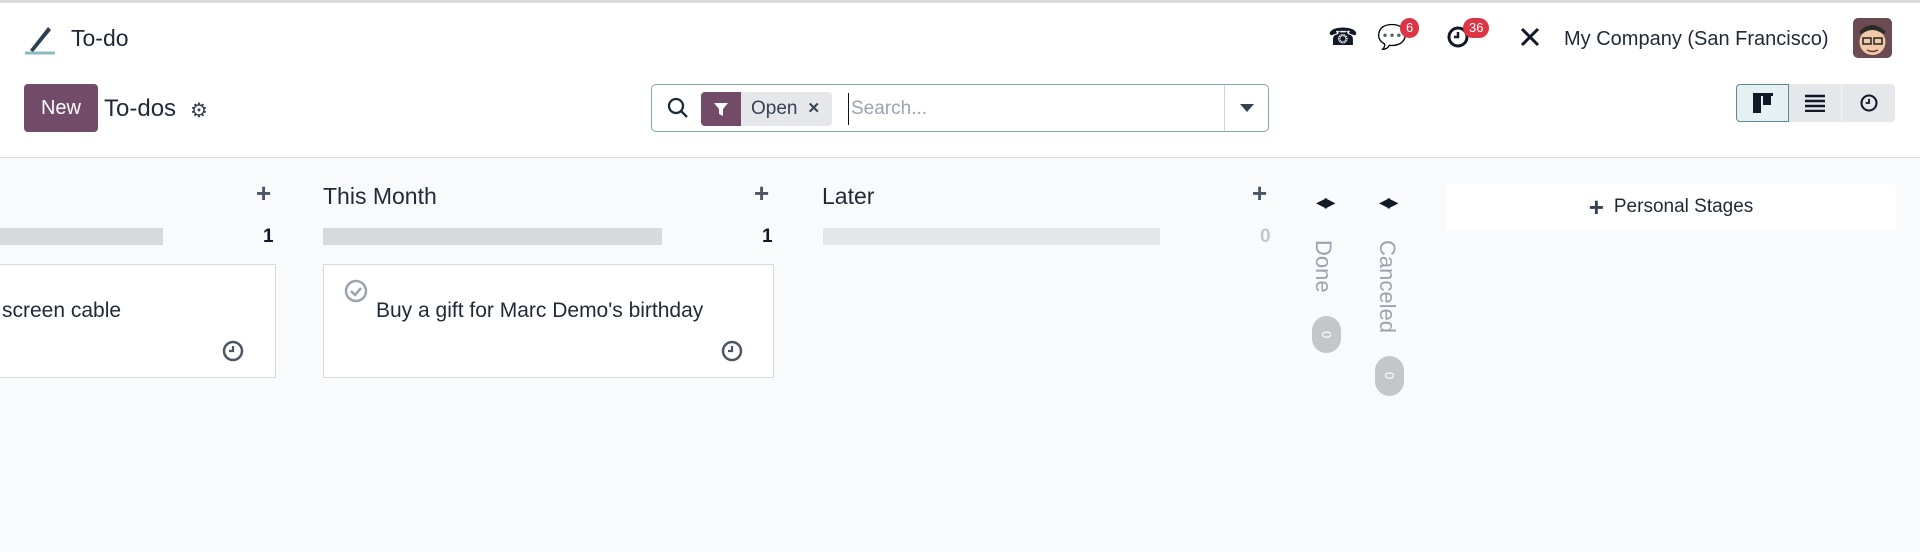 This screenshot has height=552, width=1920. What do you see at coordinates (140, 109) in the screenshot?
I see `page-title: To-dos` at bounding box center [140, 109].